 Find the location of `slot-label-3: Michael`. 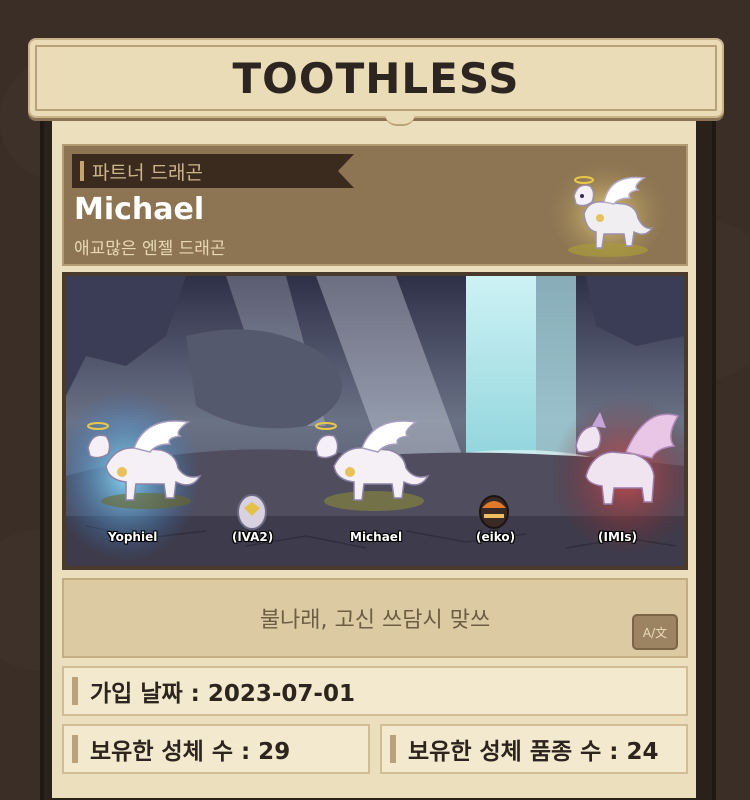

slot-label-3: Michael is located at coordinates (376, 537).